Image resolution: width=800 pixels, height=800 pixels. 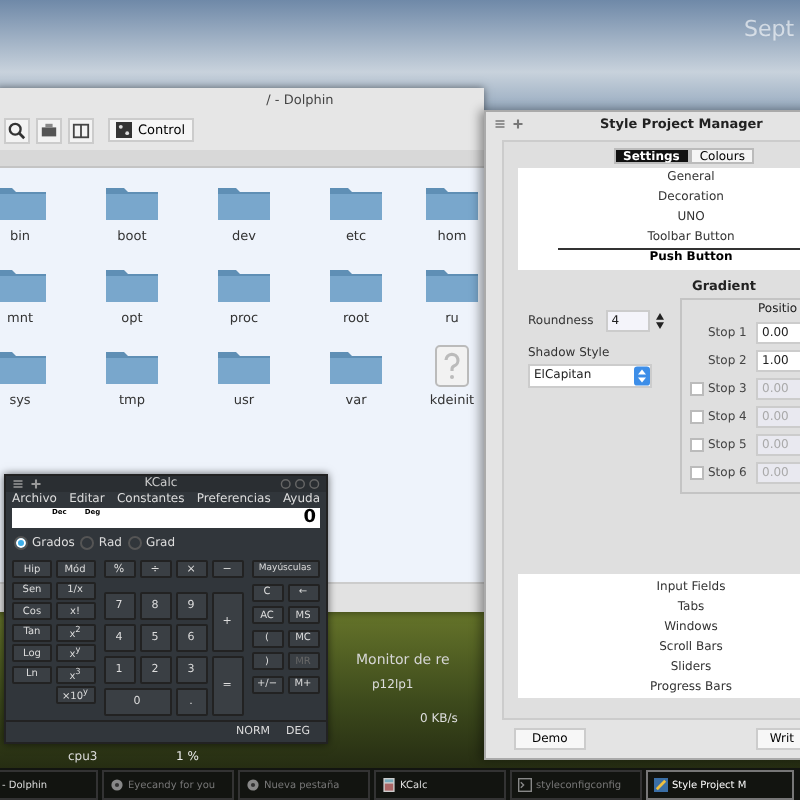 I want to click on spin-arrows-icon, so click(x=659, y=321).